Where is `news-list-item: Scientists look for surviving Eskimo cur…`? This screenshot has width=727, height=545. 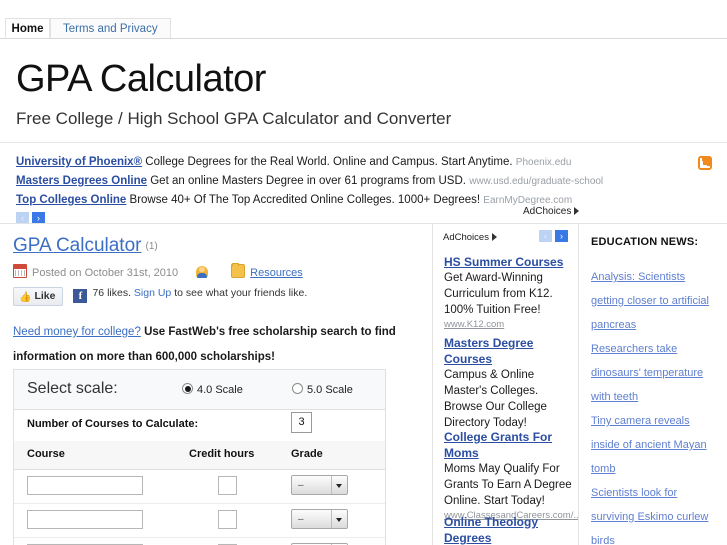
news-list-item: Scientists look for surviving Eskimo cur… is located at coordinates (655, 513).